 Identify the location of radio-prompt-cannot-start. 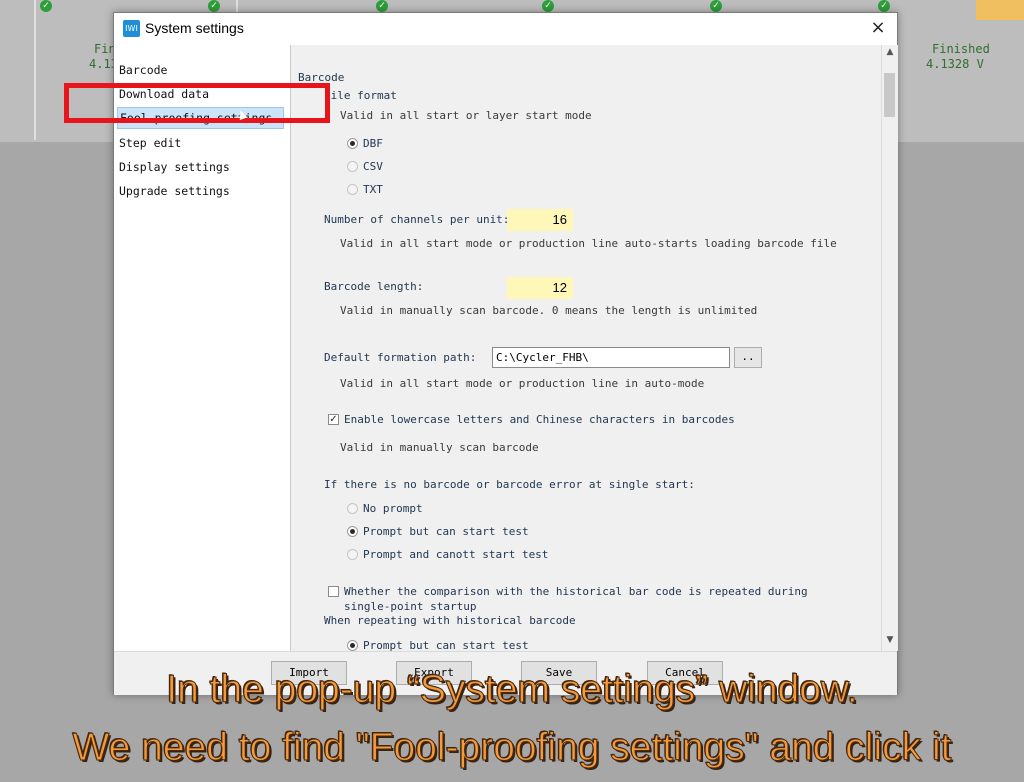
(352, 554).